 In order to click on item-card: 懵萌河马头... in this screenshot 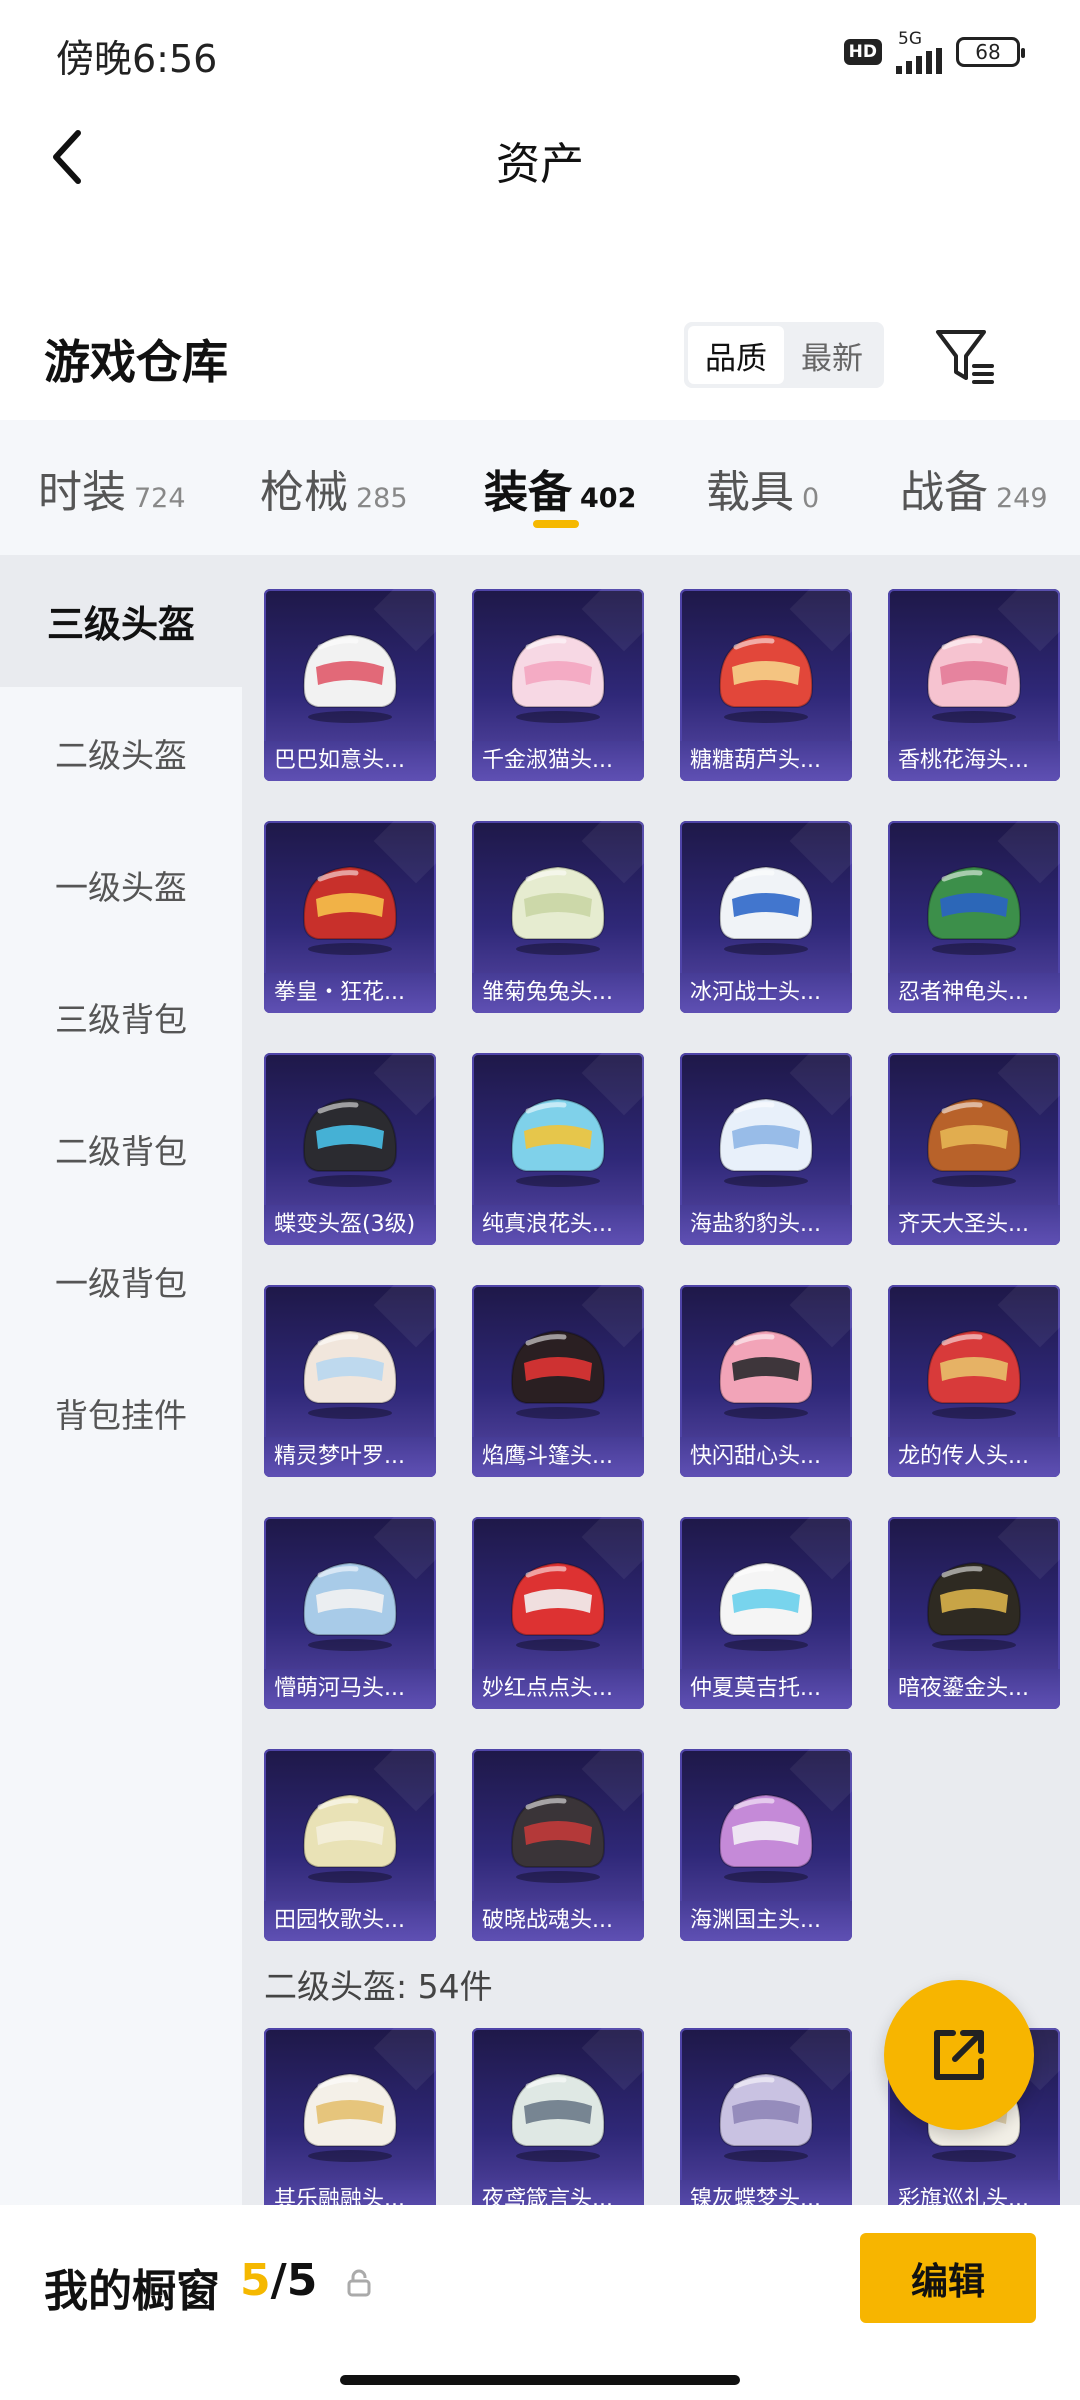, I will do `click(350, 1613)`.